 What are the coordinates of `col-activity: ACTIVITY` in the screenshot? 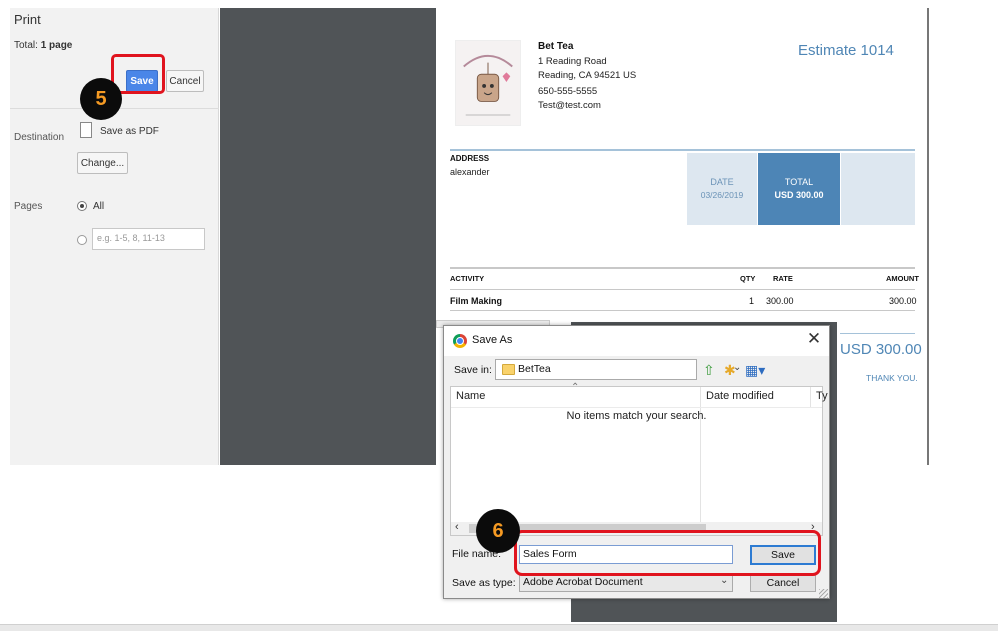 It's located at (467, 278).